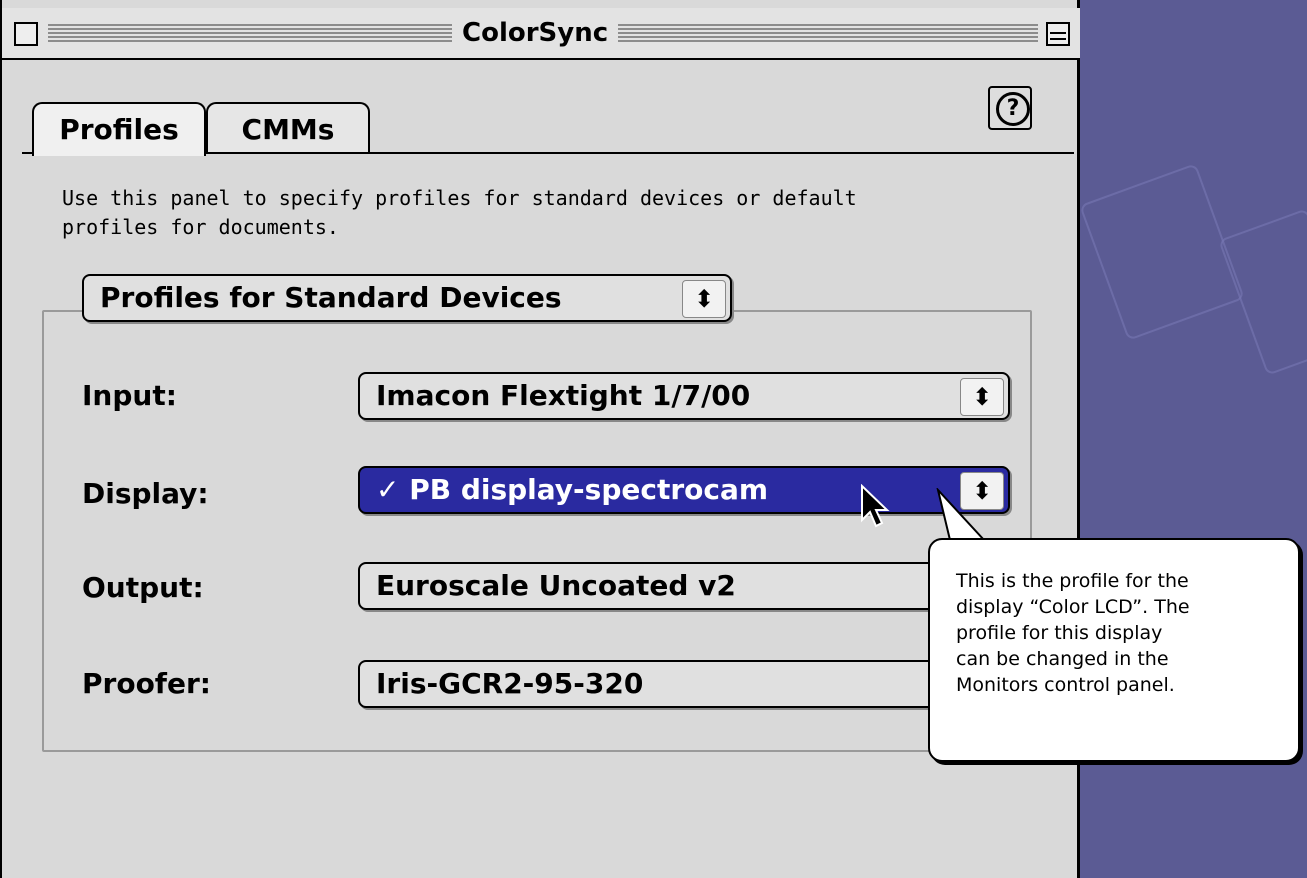  I want to click on profile-category-popup: Profiles for Standard Devices, so click(407, 298).